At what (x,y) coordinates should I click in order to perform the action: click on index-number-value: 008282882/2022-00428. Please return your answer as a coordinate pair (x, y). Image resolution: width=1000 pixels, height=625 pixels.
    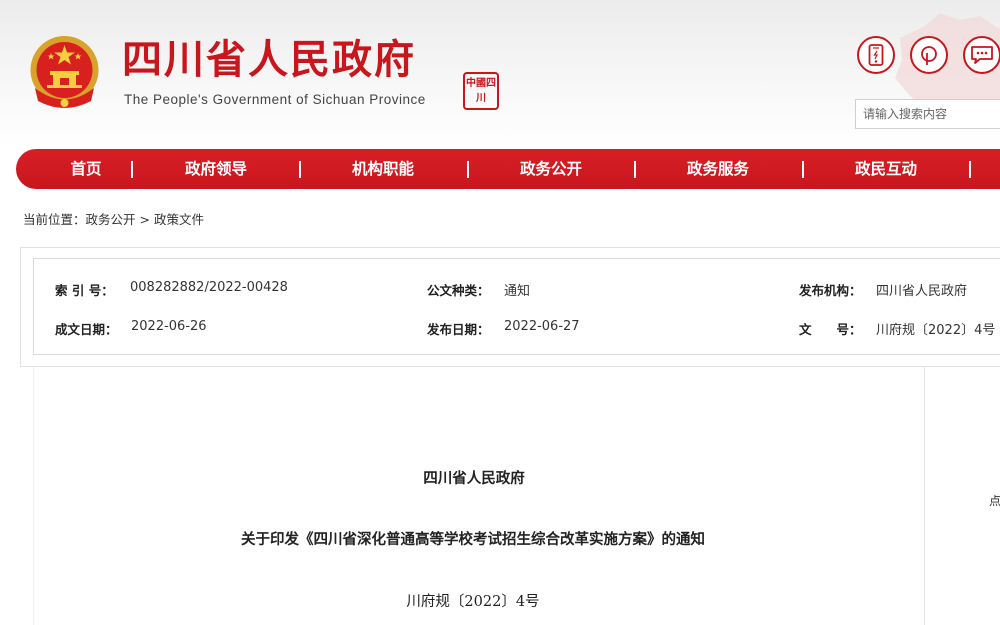
    Looking at the image, I should click on (209, 287).